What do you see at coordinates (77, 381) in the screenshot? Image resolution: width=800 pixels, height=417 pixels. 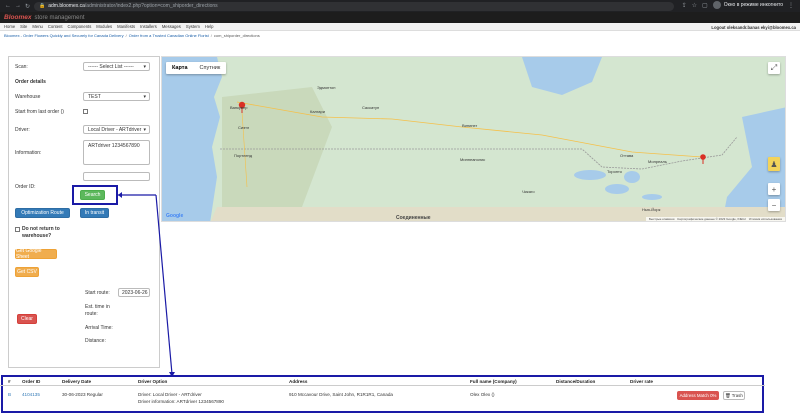 I see `col-header-delivery: Delivery Date` at bounding box center [77, 381].